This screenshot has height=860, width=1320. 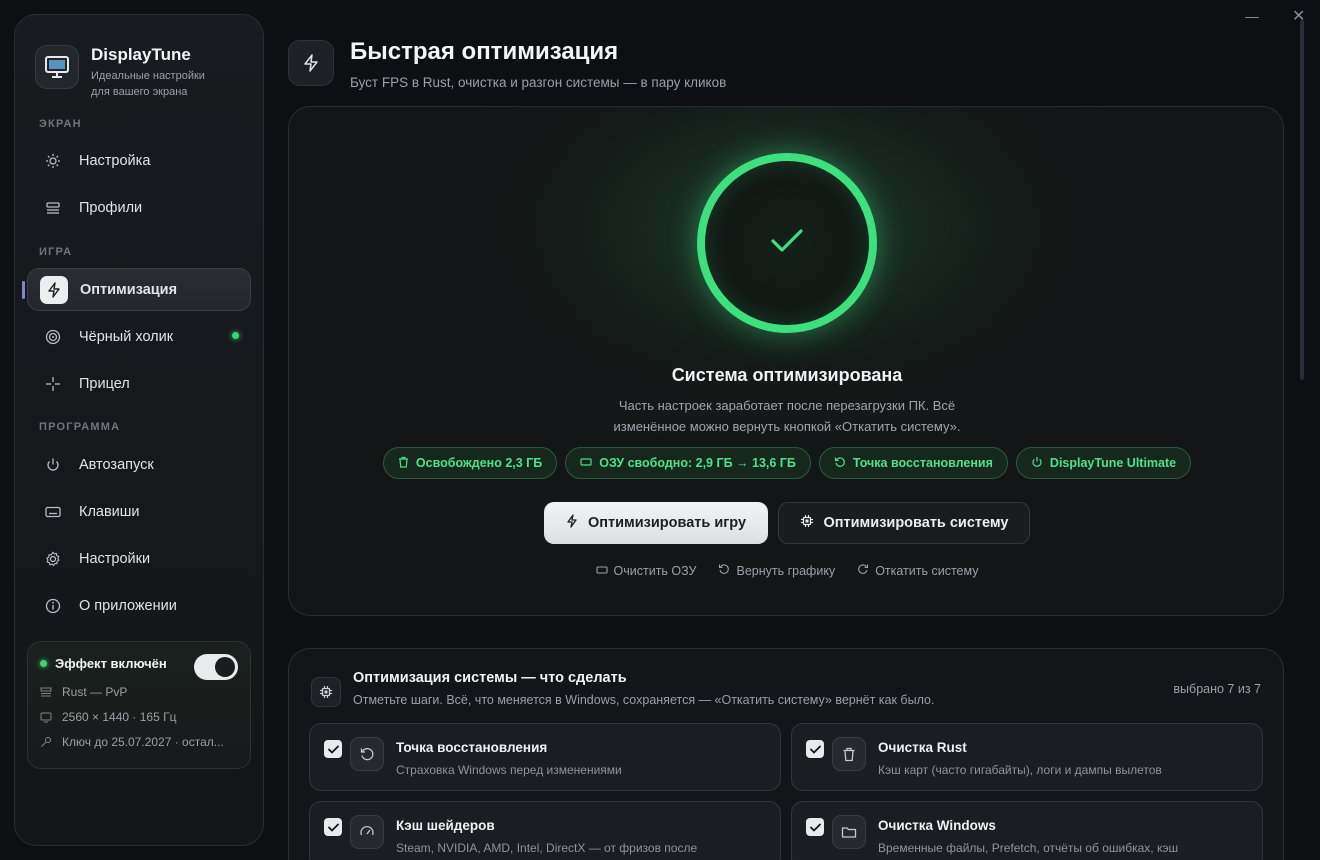 What do you see at coordinates (645, 570) in the screenshot?
I see `clear-ram-link: Очистить ОЗУ` at bounding box center [645, 570].